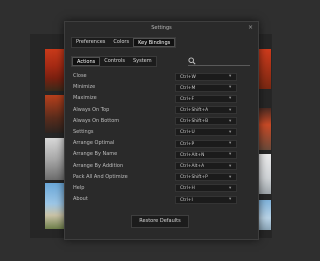  What do you see at coordinates (100, 176) in the screenshot?
I see `action-label: Pack All And Optimize` at bounding box center [100, 176].